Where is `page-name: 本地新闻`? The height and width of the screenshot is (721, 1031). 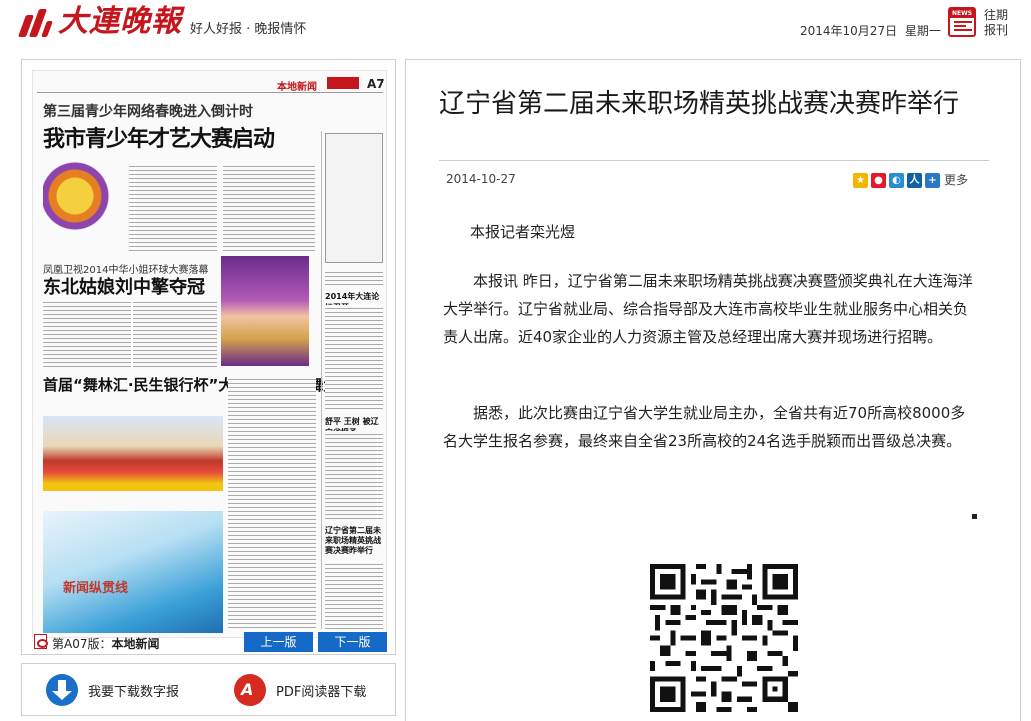 page-name: 本地新闻 is located at coordinates (135, 644).